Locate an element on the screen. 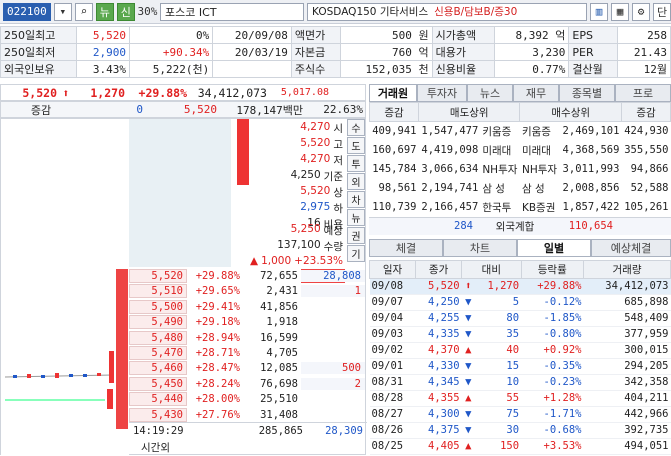 The width and height of the screenshot is (671, 456). bid-row: 5,460 +28.47% 12,085 500 is located at coordinates (248, 368).